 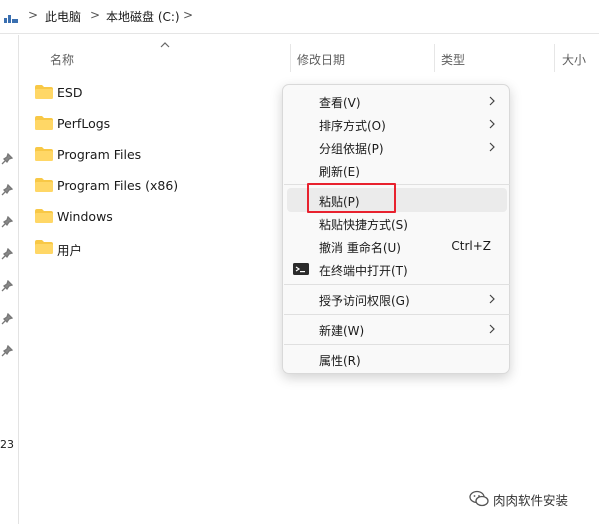 I want to click on menu-item-refresh: 刷新(E), so click(x=397, y=170).